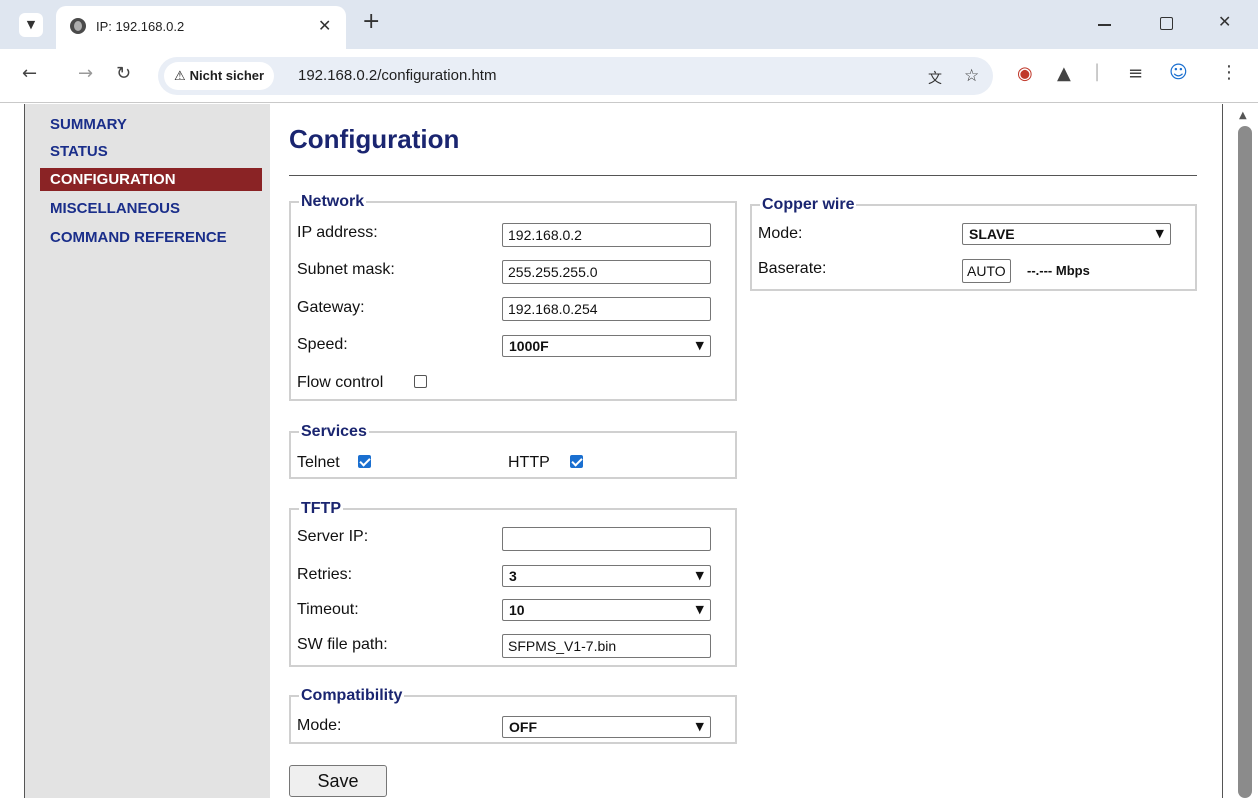 The height and width of the screenshot is (798, 1258). What do you see at coordinates (1058, 270) in the screenshot?
I see `baserate-readout: --.--- Mbps` at bounding box center [1058, 270].